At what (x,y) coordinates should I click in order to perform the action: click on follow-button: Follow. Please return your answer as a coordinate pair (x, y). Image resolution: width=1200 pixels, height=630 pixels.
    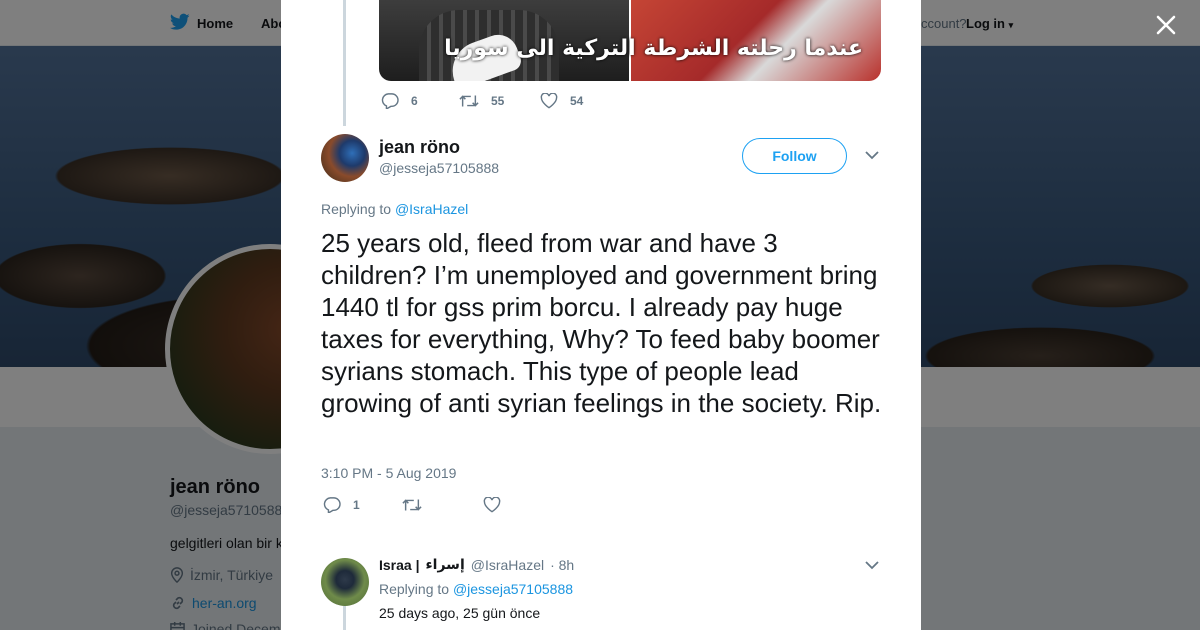
    Looking at the image, I should click on (794, 156).